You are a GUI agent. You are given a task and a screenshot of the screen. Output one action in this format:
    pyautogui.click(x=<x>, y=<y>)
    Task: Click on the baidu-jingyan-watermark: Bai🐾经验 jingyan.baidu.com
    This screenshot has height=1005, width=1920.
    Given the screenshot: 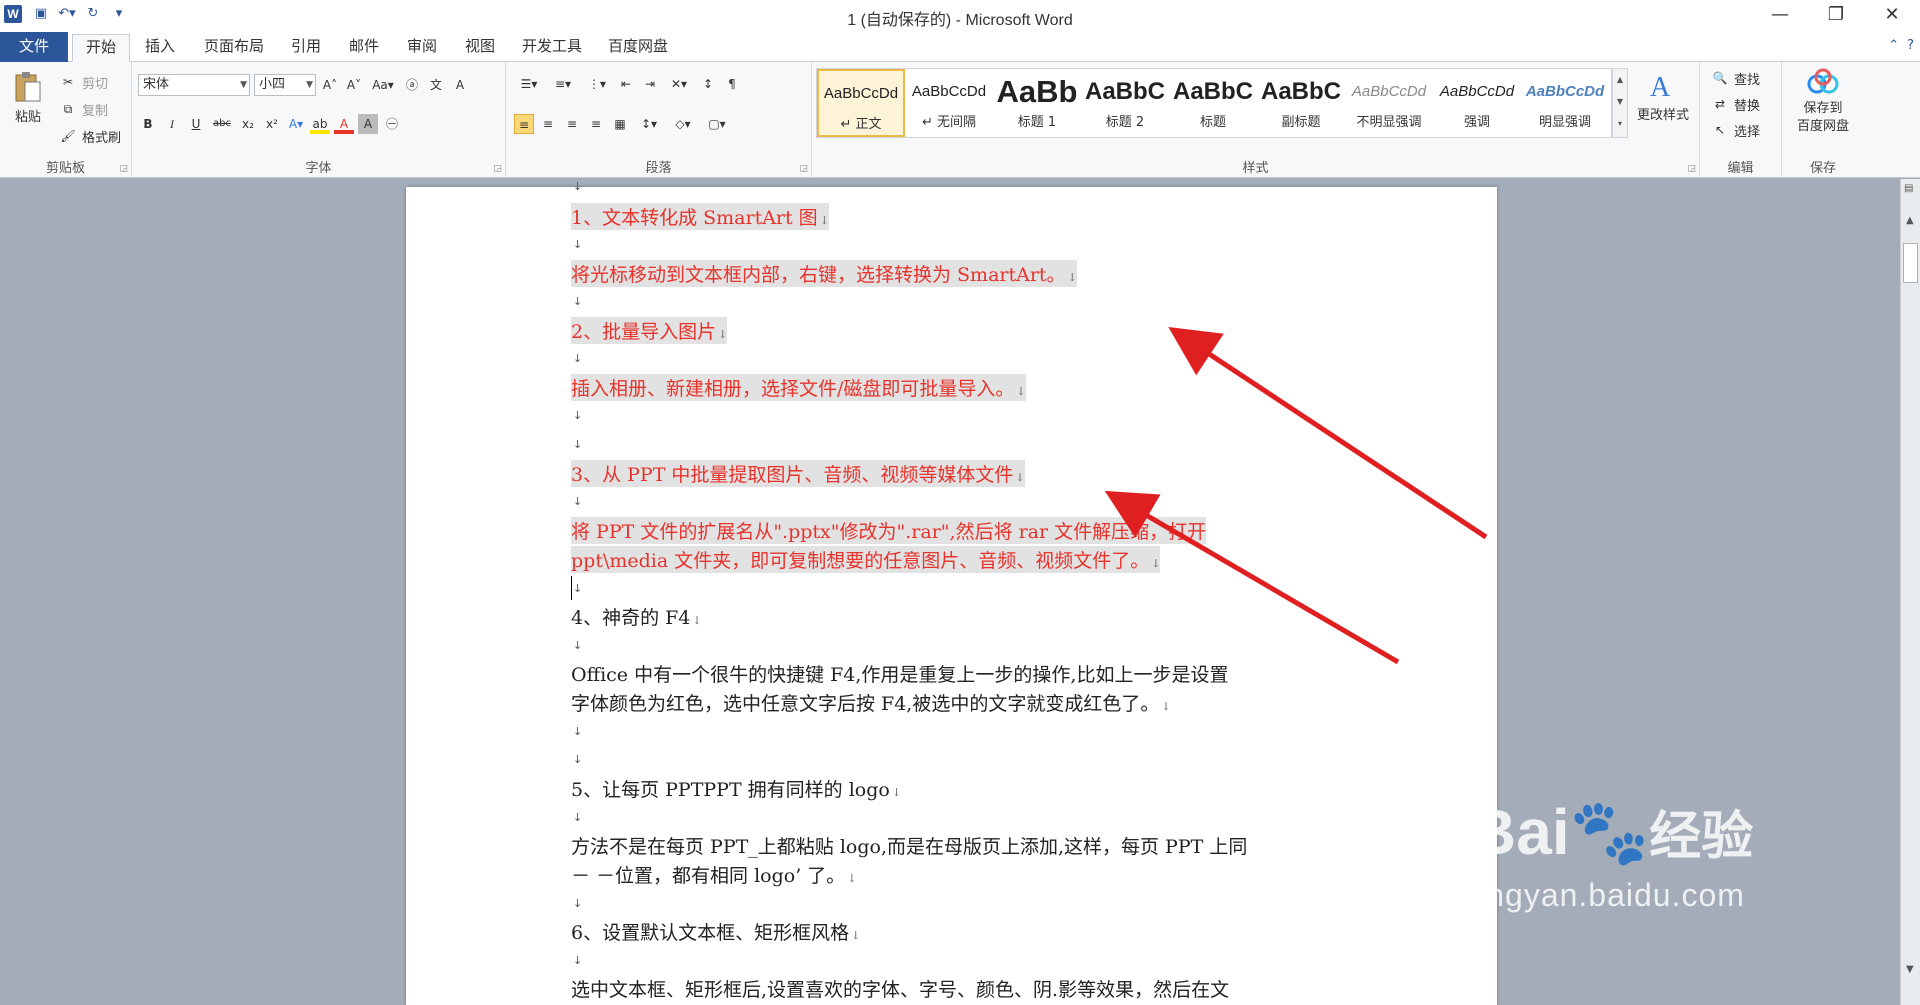 What is the action you would take?
    pyautogui.click(x=1611, y=857)
    